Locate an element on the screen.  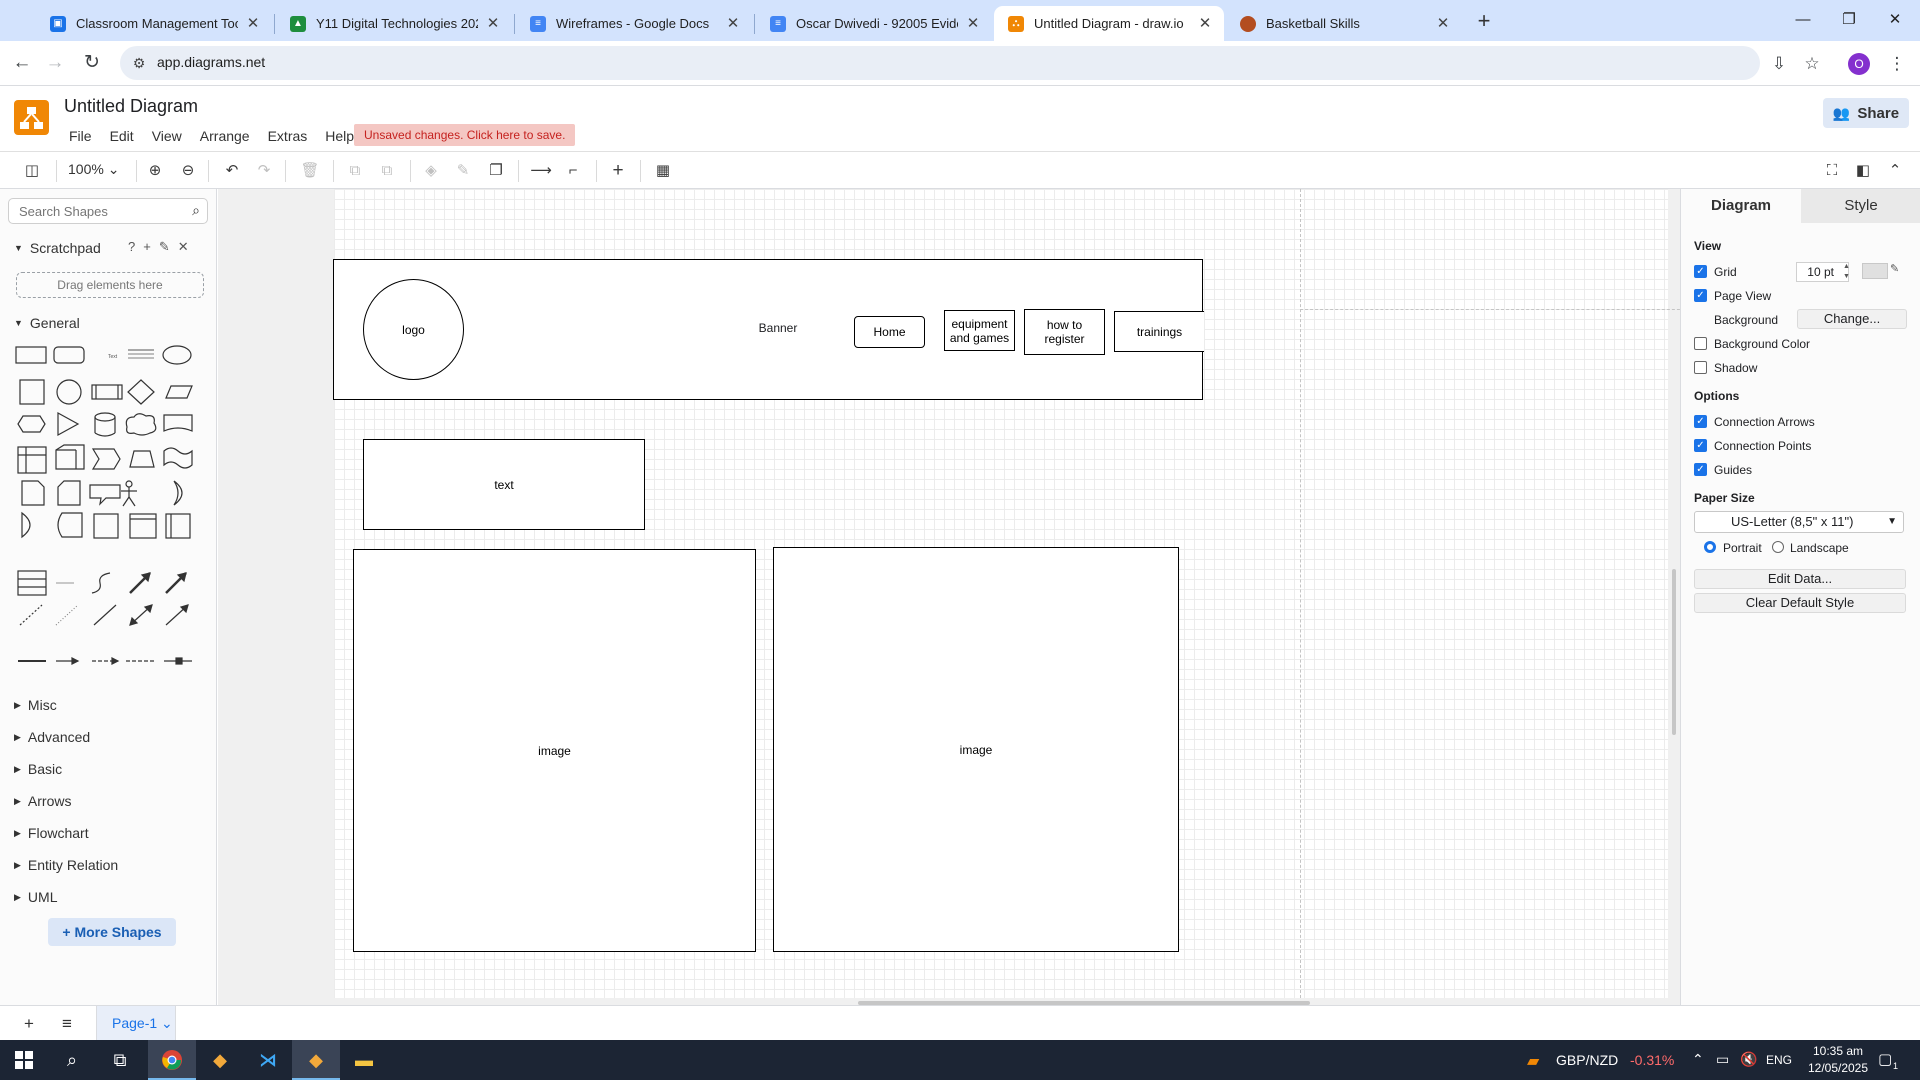
add-icon: + is located at coordinates (147, 247).